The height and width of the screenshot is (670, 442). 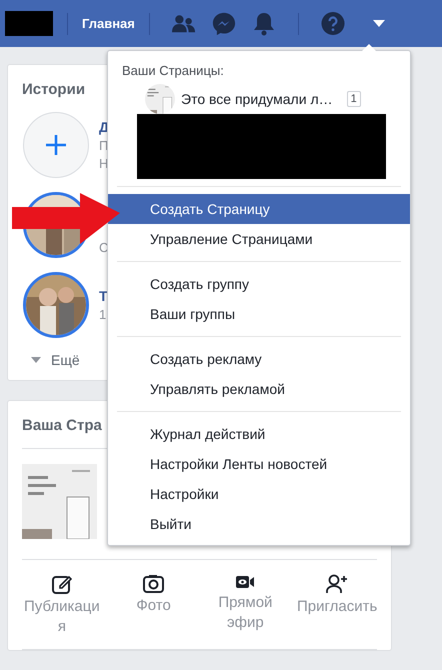 I want to click on story-subtitle: С, so click(x=103, y=247).